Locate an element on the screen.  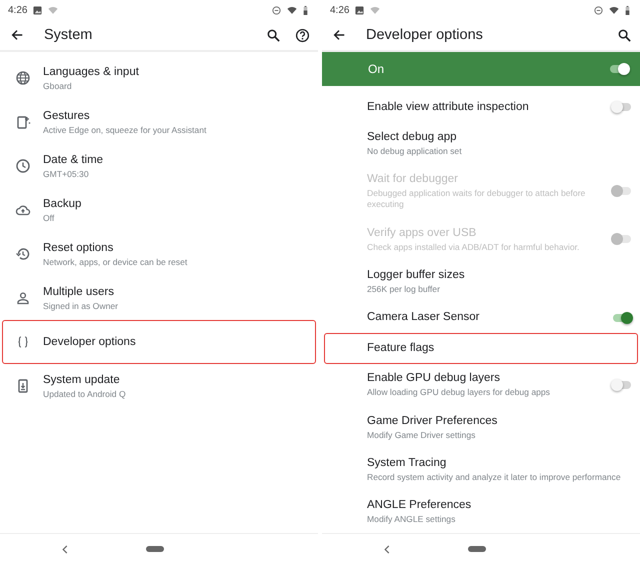
item-subtitle: 256K per log buffer is located at coordinates (404, 289).